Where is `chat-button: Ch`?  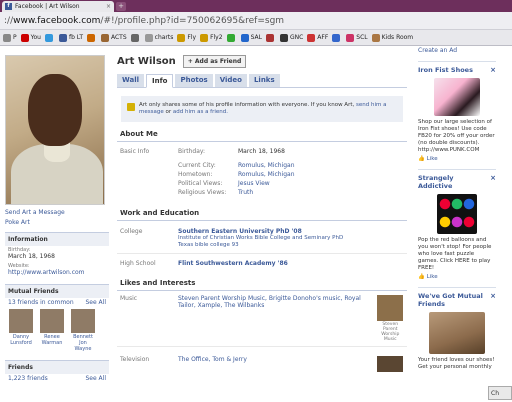
chat-button: Ch is located at coordinates (500, 393).